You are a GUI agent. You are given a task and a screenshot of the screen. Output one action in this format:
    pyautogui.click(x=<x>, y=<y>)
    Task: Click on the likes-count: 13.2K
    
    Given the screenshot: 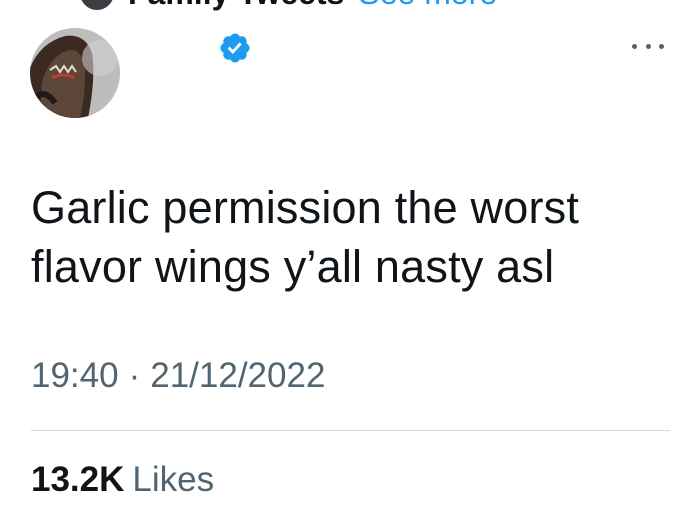 What is the action you would take?
    pyautogui.click(x=78, y=479)
    